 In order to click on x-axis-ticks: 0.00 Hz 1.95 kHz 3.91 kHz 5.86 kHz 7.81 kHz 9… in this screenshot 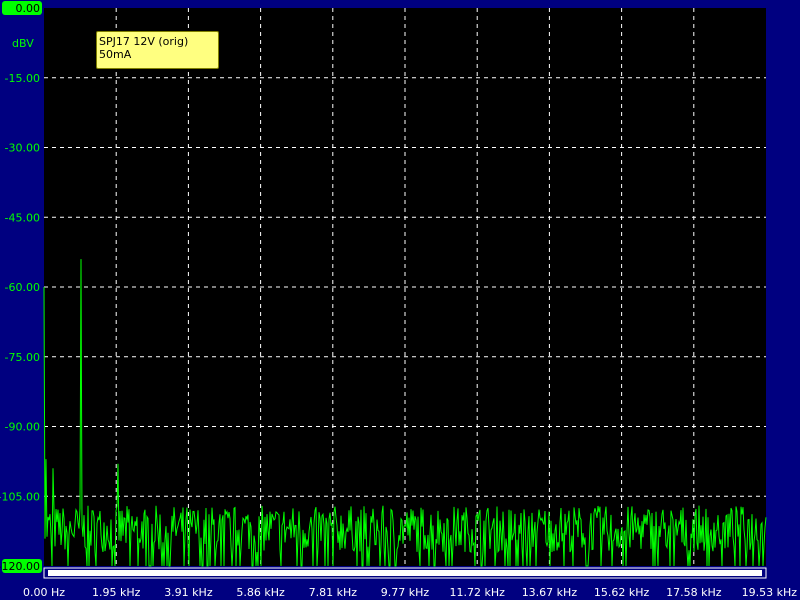, I will do `click(410, 592)`.